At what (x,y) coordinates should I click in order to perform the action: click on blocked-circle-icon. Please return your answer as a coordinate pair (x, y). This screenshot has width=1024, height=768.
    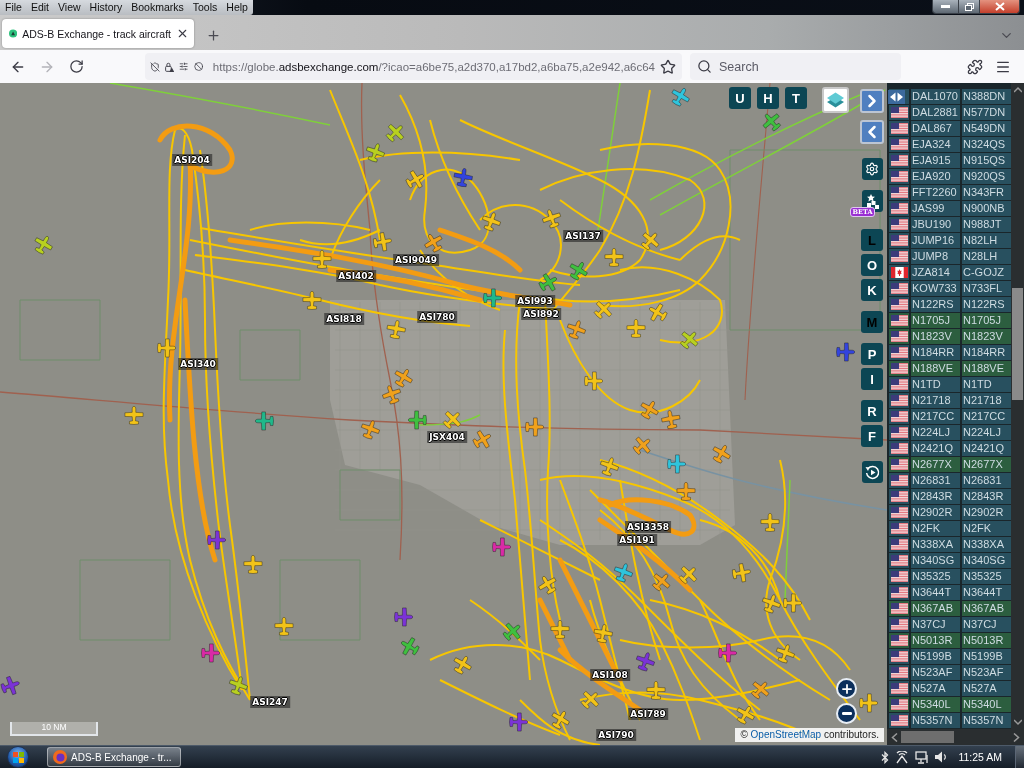
    Looking at the image, I should click on (198, 66).